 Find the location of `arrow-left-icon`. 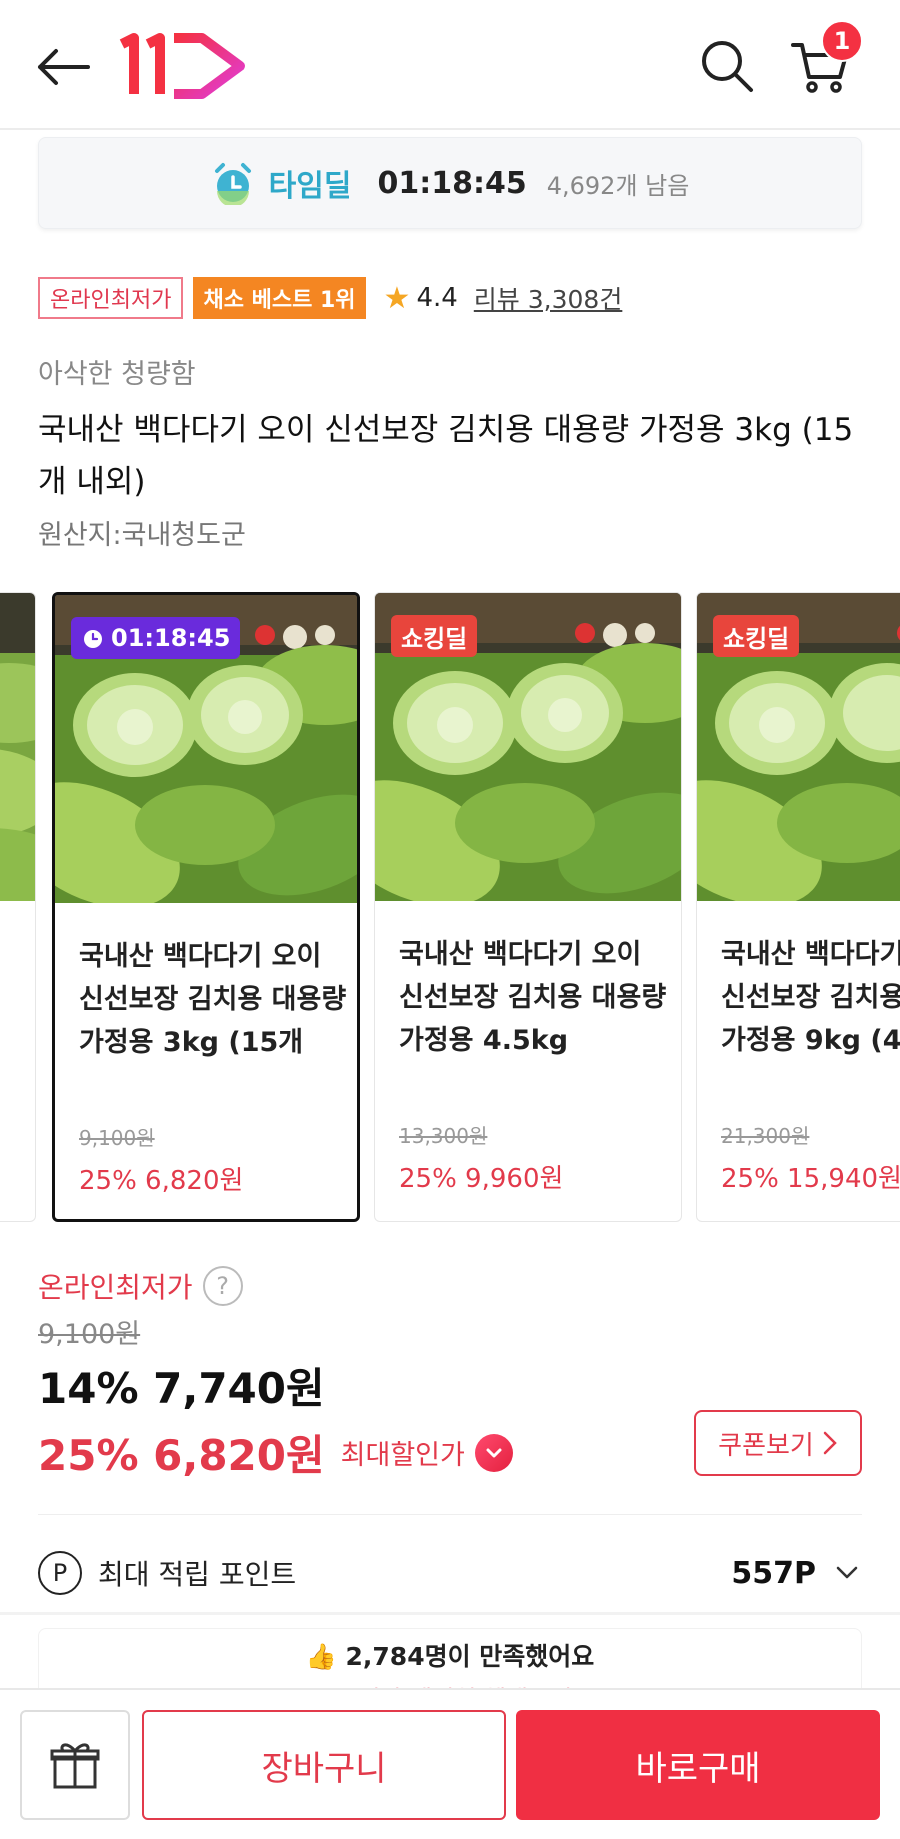

arrow-left-icon is located at coordinates (64, 67).